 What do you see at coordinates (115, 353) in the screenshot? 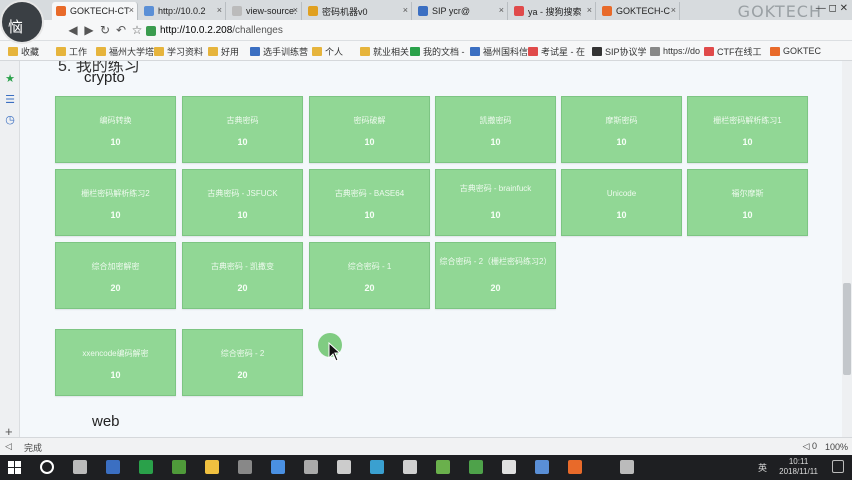
I see `challenge-name: xxencode编码解密` at bounding box center [115, 353].